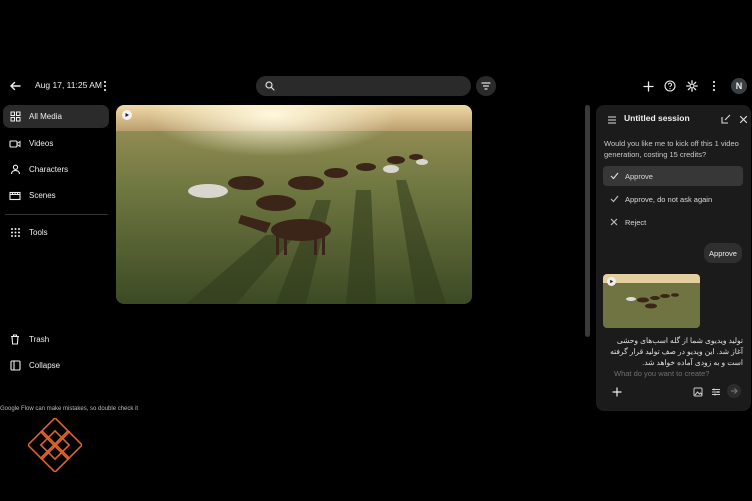  What do you see at coordinates (56, 339) in the screenshot?
I see `sidebar-item-trash: Trash` at bounding box center [56, 339].